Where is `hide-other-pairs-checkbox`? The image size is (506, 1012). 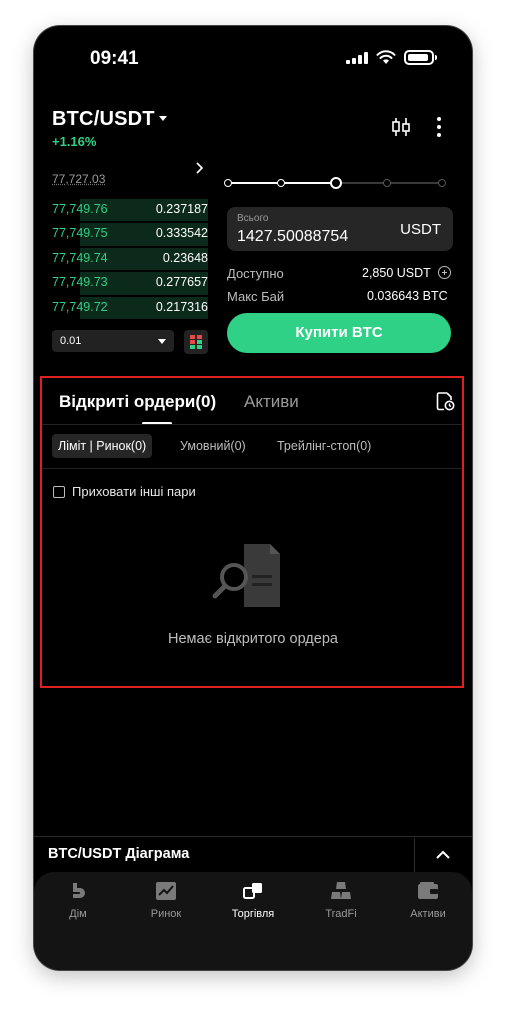 hide-other-pairs-checkbox is located at coordinates (59, 492).